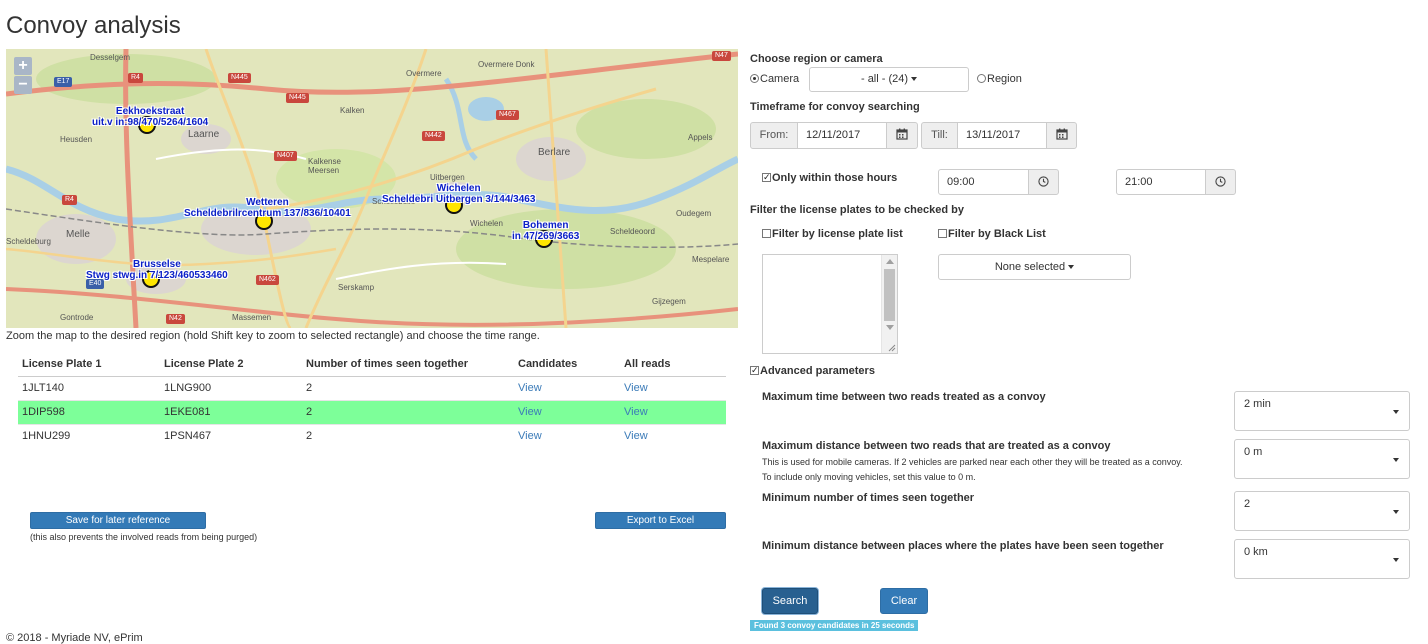 This screenshot has height=644, width=1428. What do you see at coordinates (110, 57) in the screenshot?
I see `place-label: Desselgem` at bounding box center [110, 57].